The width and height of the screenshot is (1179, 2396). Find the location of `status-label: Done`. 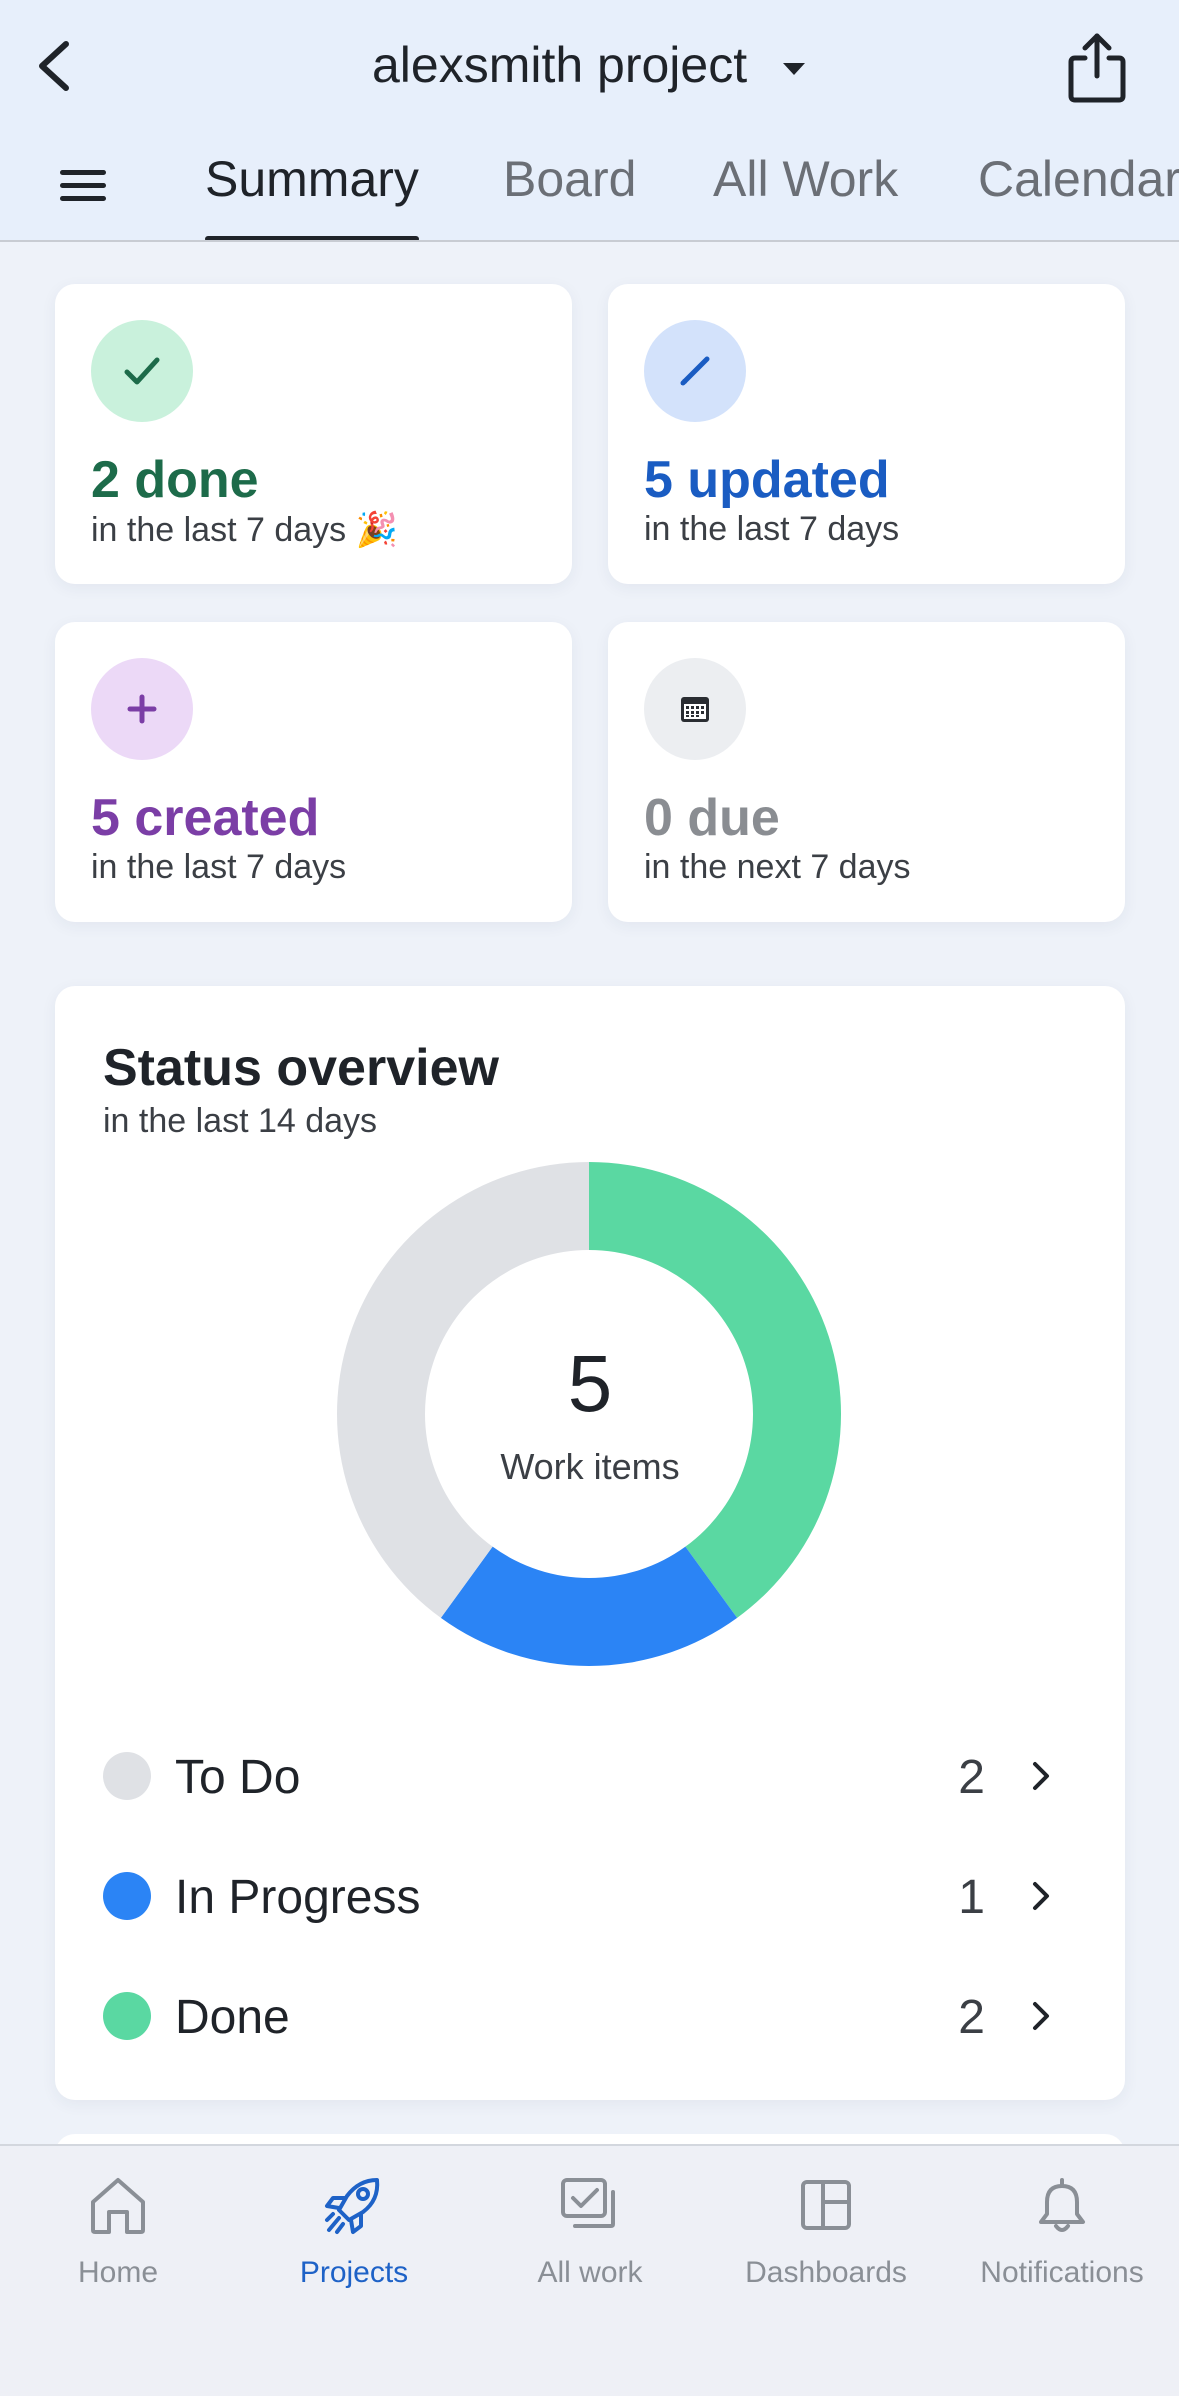

status-label: Done is located at coordinates (232, 2017).